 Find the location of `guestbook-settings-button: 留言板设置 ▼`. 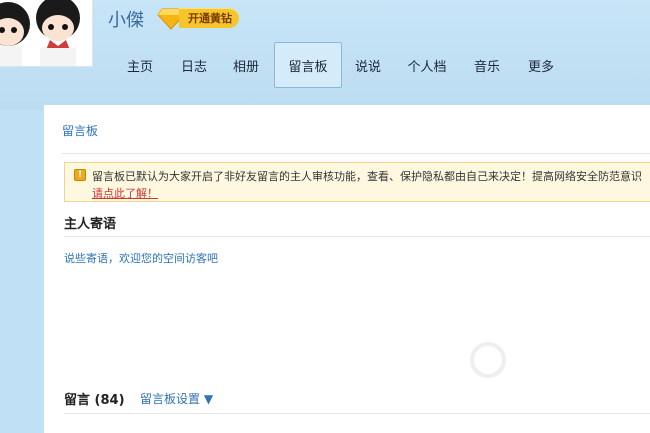

guestbook-settings-button: 留言板设置 ▼ is located at coordinates (176, 398).